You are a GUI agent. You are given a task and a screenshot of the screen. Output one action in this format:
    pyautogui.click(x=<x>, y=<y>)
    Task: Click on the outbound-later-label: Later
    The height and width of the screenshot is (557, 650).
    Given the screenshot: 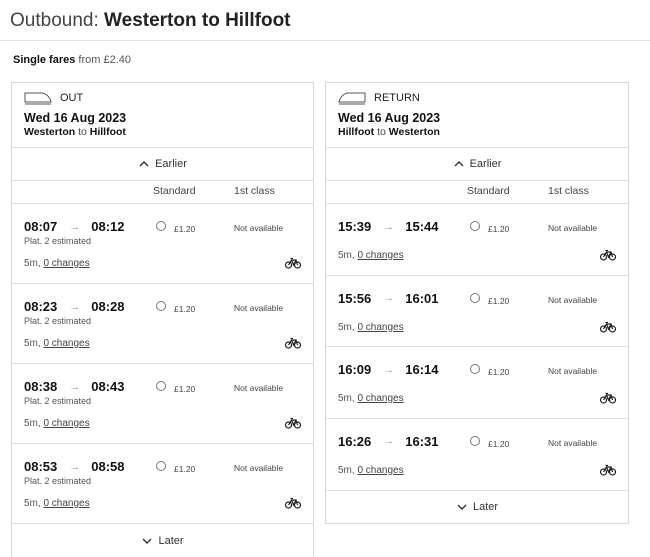 What is the action you would take?
    pyautogui.click(x=171, y=540)
    